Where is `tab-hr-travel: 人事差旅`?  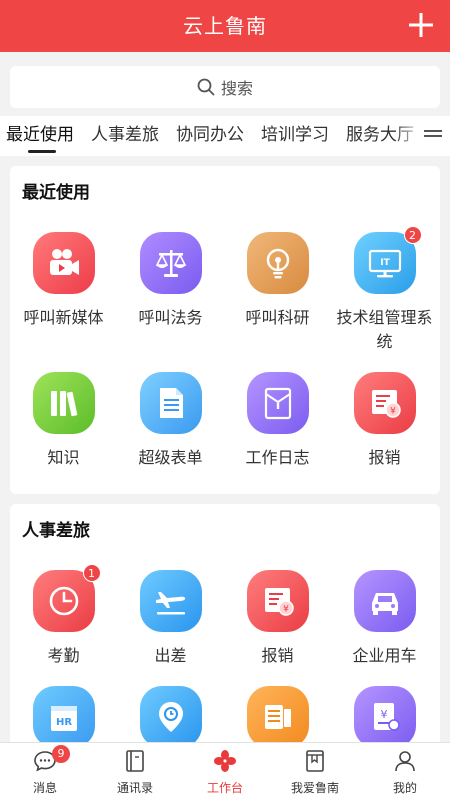 tab-hr-travel: 人事差旅 is located at coordinates (125, 132).